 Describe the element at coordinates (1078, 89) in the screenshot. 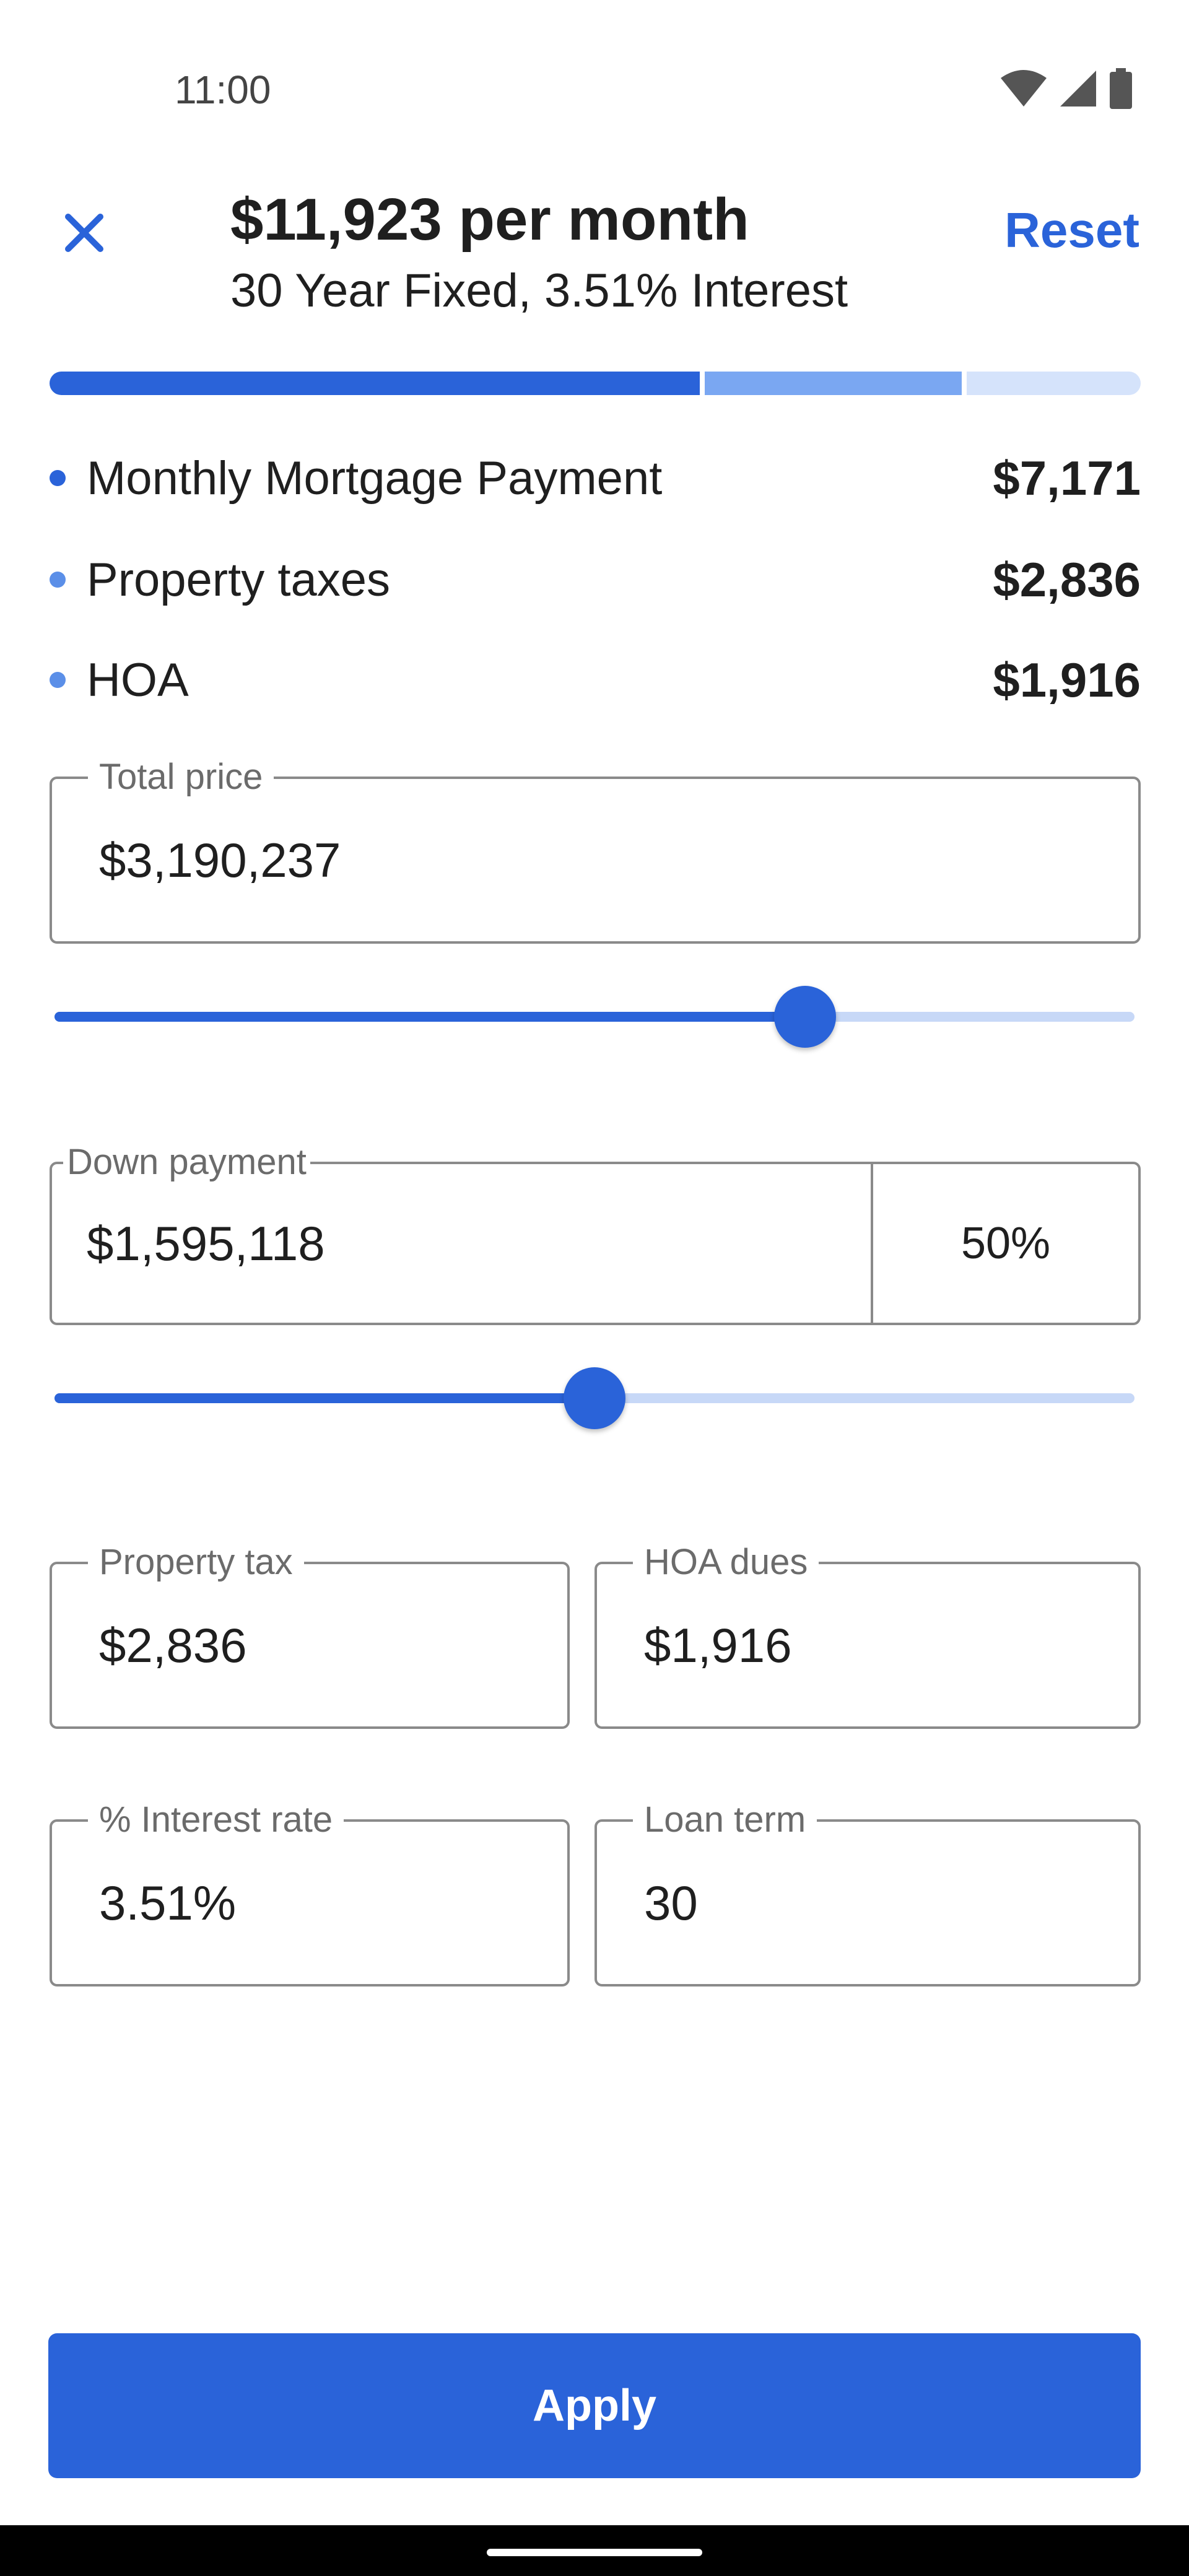

I see `signal-icon` at that location.